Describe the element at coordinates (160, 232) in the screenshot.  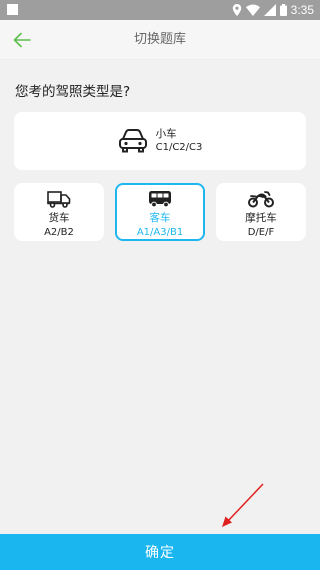
I see `license-codes: A1/A3/B1` at that location.